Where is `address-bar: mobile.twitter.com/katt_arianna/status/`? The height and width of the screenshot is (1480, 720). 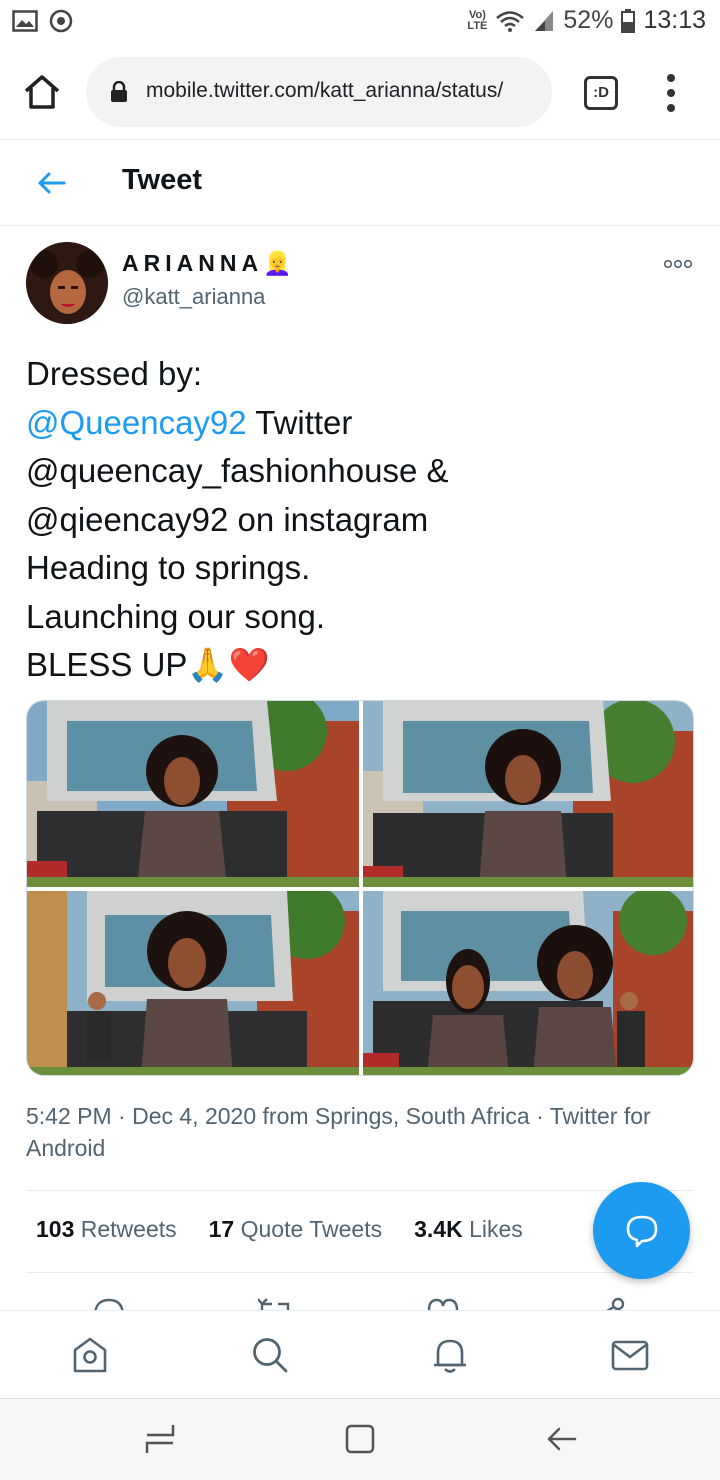
address-bar: mobile.twitter.com/katt_arianna/status/ is located at coordinates (319, 92).